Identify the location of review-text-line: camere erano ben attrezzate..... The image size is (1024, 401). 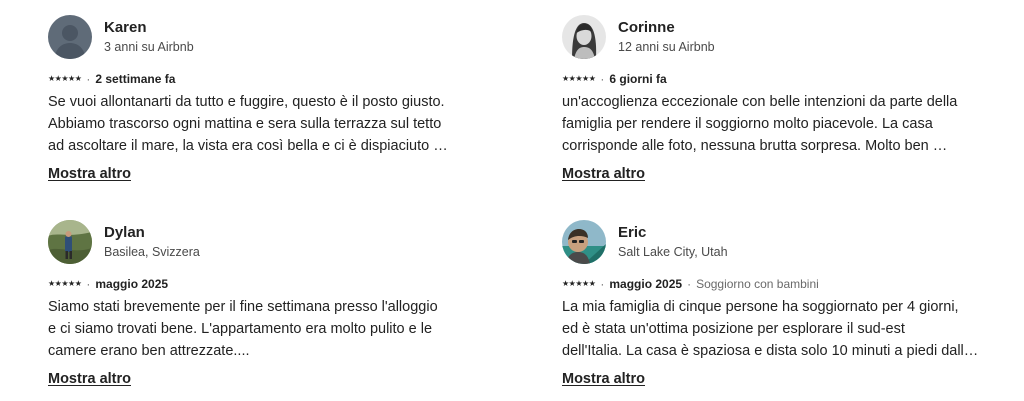
(149, 351).